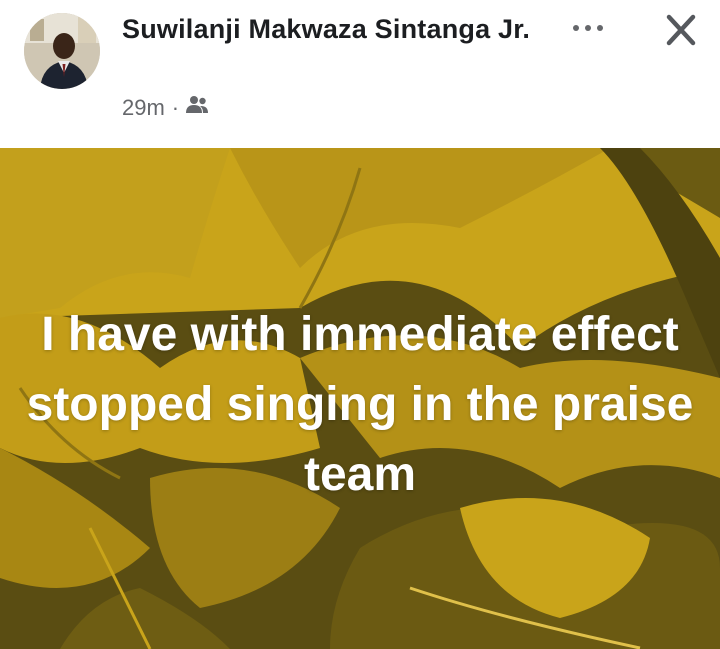 This screenshot has height=649, width=720. I want to click on post-meta: 29m ·, so click(165, 108).